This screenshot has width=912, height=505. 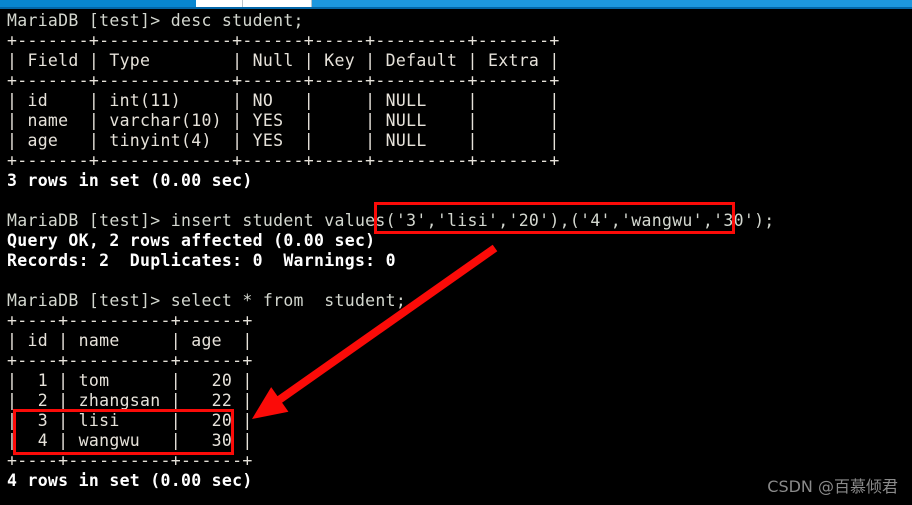 What do you see at coordinates (207, 300) in the screenshot?
I see `terminal-line-14: MariaDB [test]> select * from student;` at bounding box center [207, 300].